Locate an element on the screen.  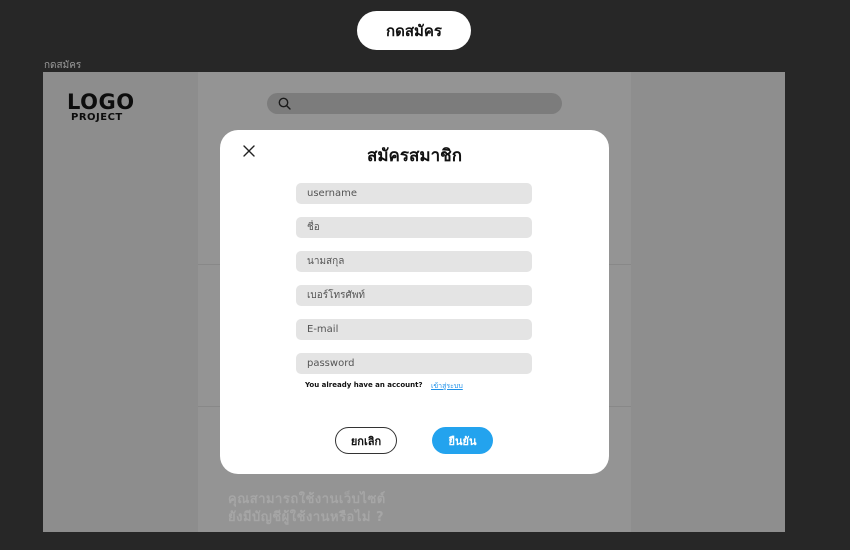
last-name-field is located at coordinates (414, 261).